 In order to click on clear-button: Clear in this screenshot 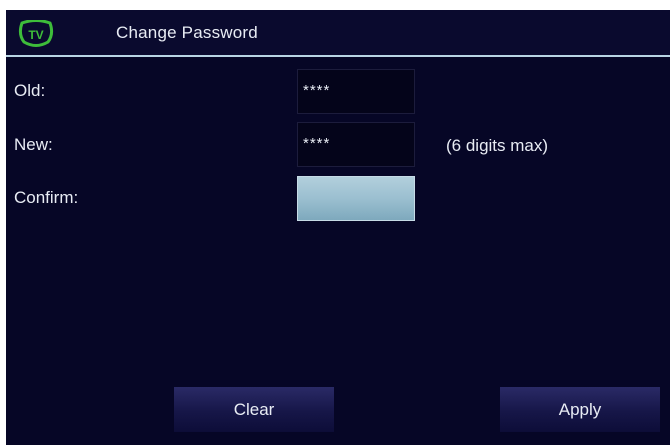, I will do `click(254, 409)`.